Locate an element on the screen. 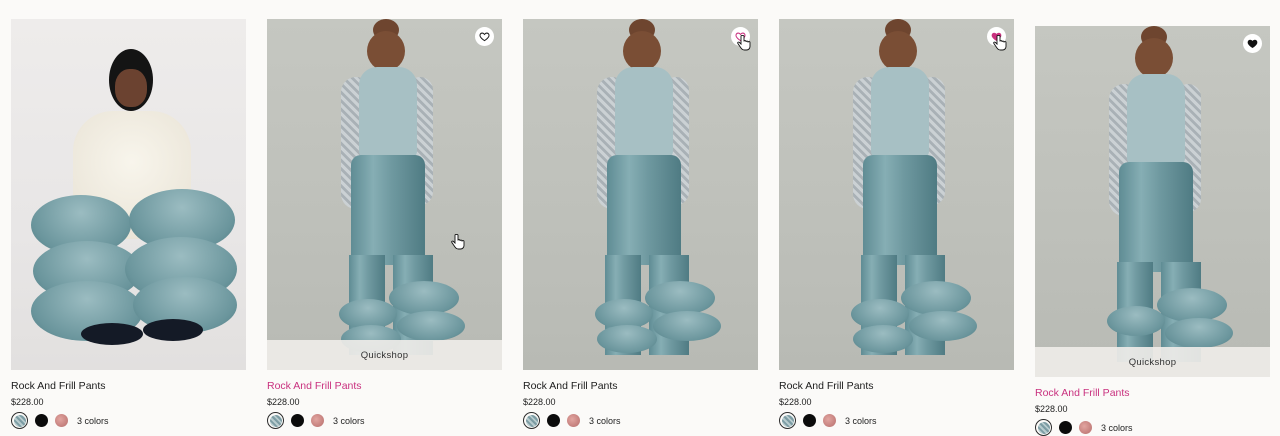 Image resolution: width=1280 pixels, height=436 pixels. heart-icon is located at coordinates (484, 37).